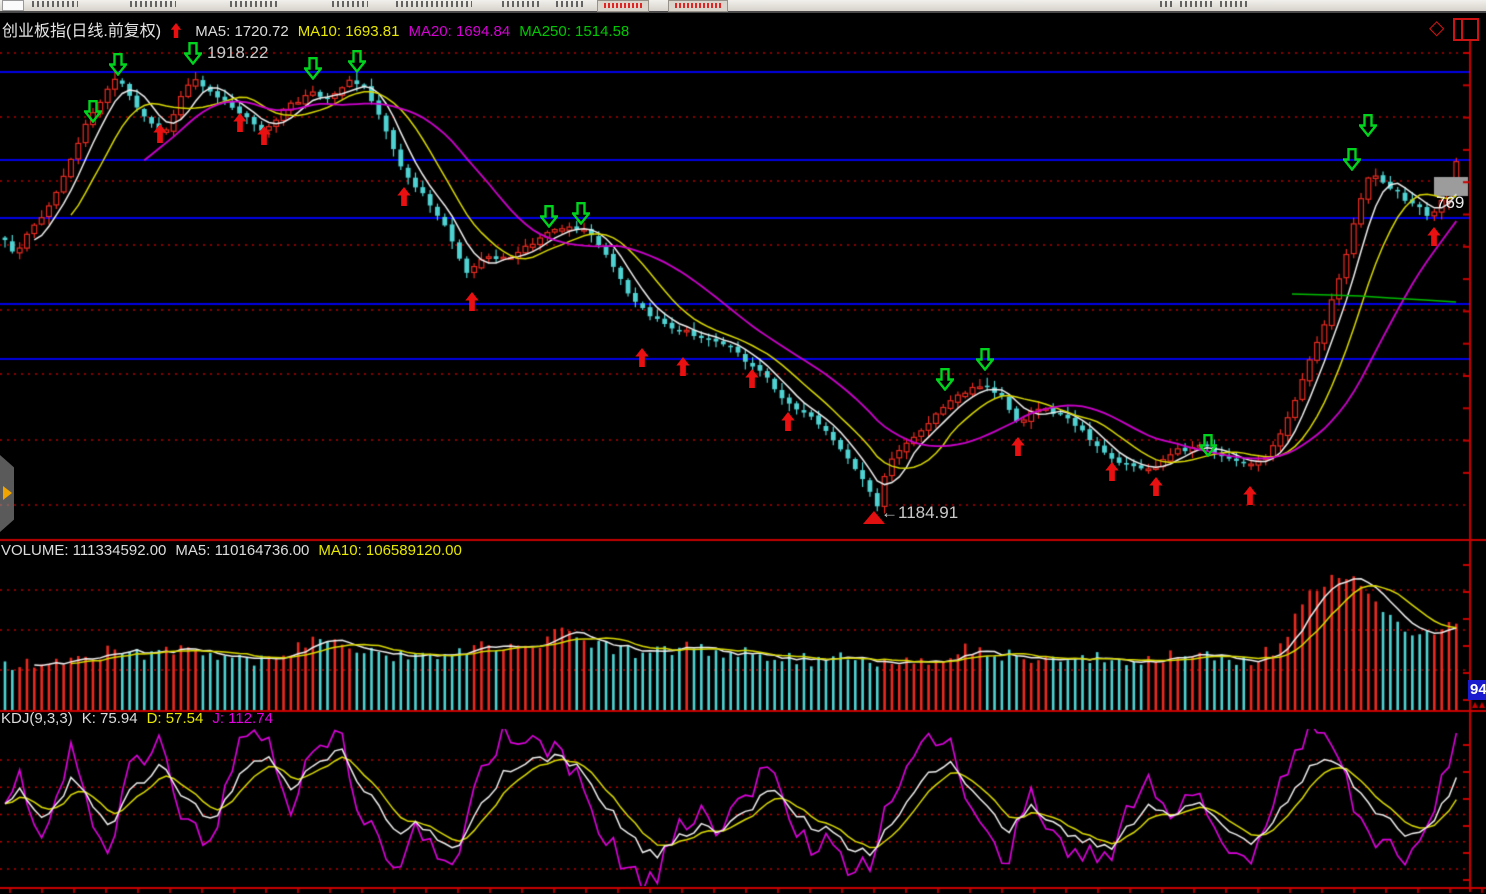  I want to click on volume-value: MA10: 106589120.00, so click(390, 550).